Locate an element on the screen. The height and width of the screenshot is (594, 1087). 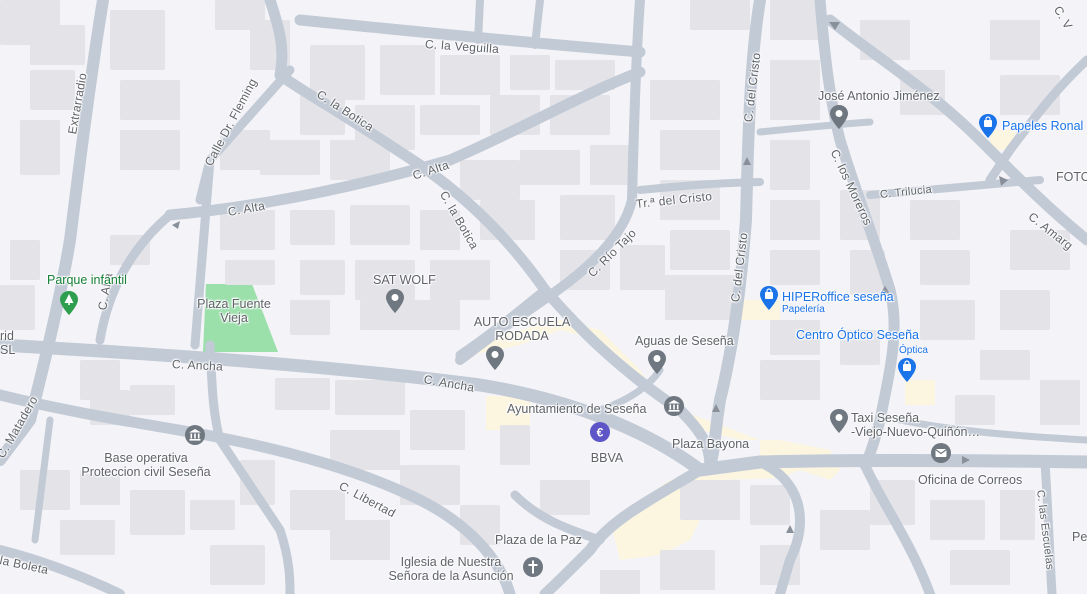
poi-label-bbva: BBVA is located at coordinates (607, 458).